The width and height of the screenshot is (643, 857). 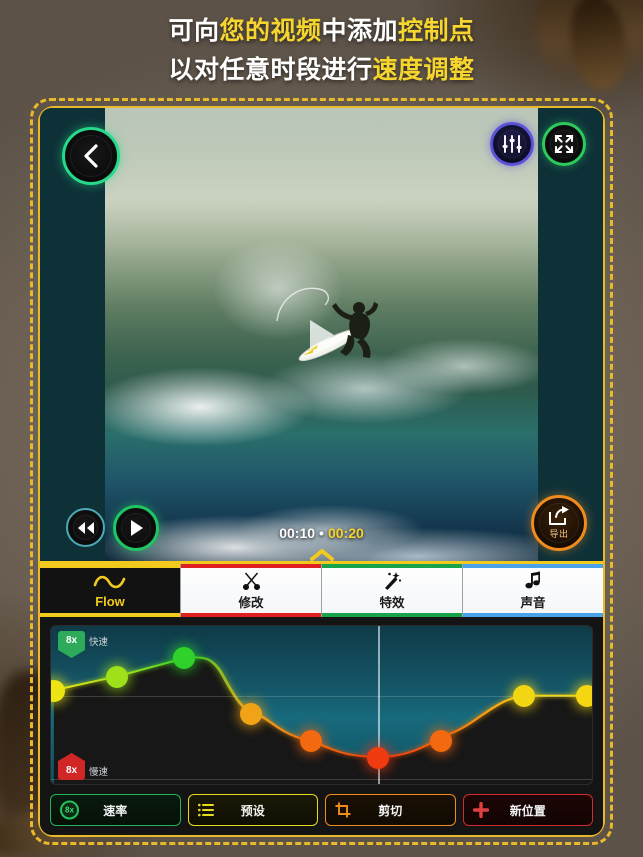 I want to click on headline-accent-text: 速度调整, so click(x=423, y=69).